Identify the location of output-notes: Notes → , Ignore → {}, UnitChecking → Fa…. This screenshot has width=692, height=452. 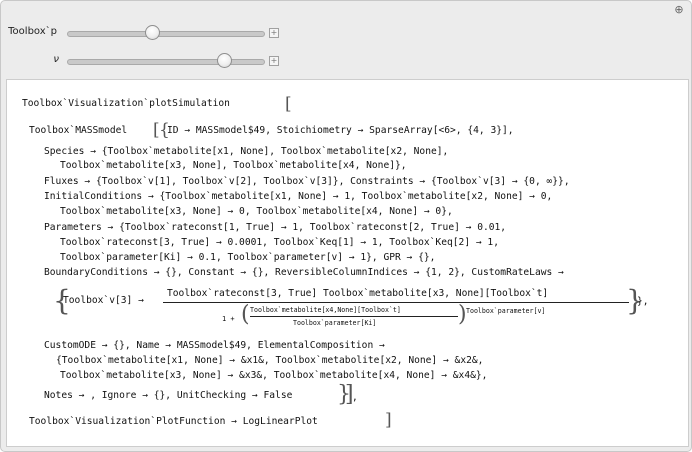
(168, 395).